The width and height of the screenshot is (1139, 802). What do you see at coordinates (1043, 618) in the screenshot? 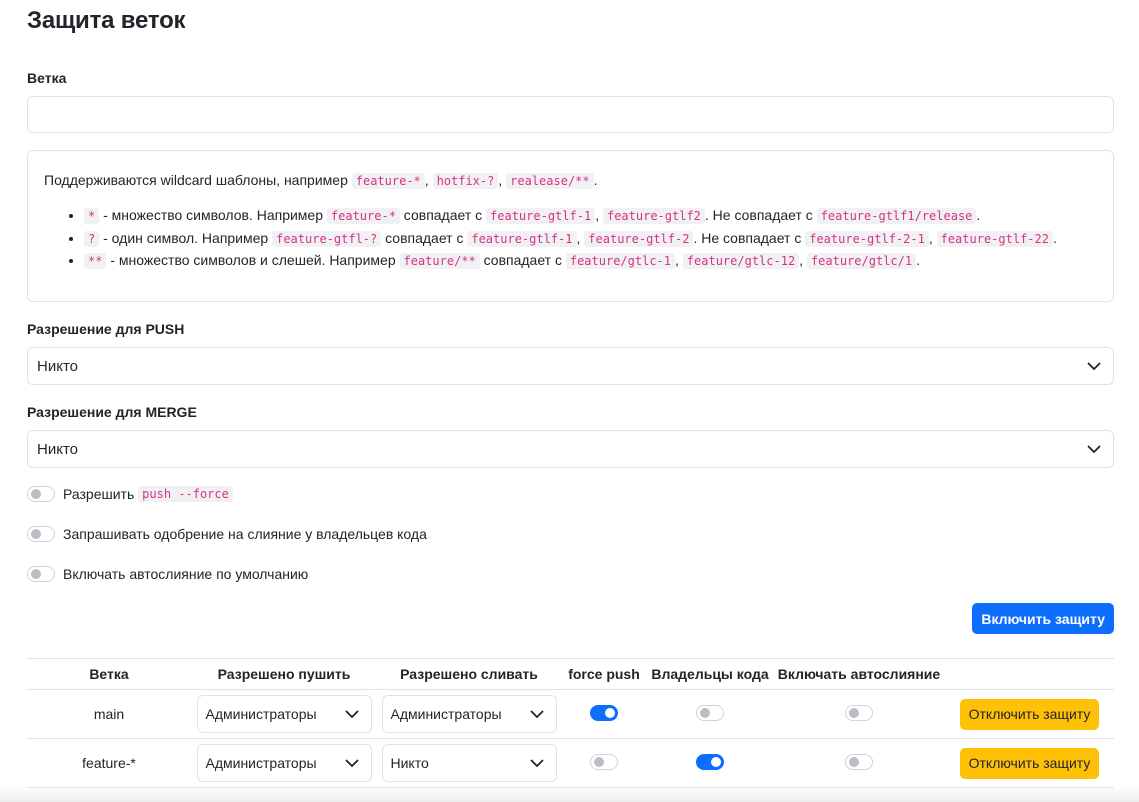
I see `enable-protection-button: Включить защиту` at bounding box center [1043, 618].